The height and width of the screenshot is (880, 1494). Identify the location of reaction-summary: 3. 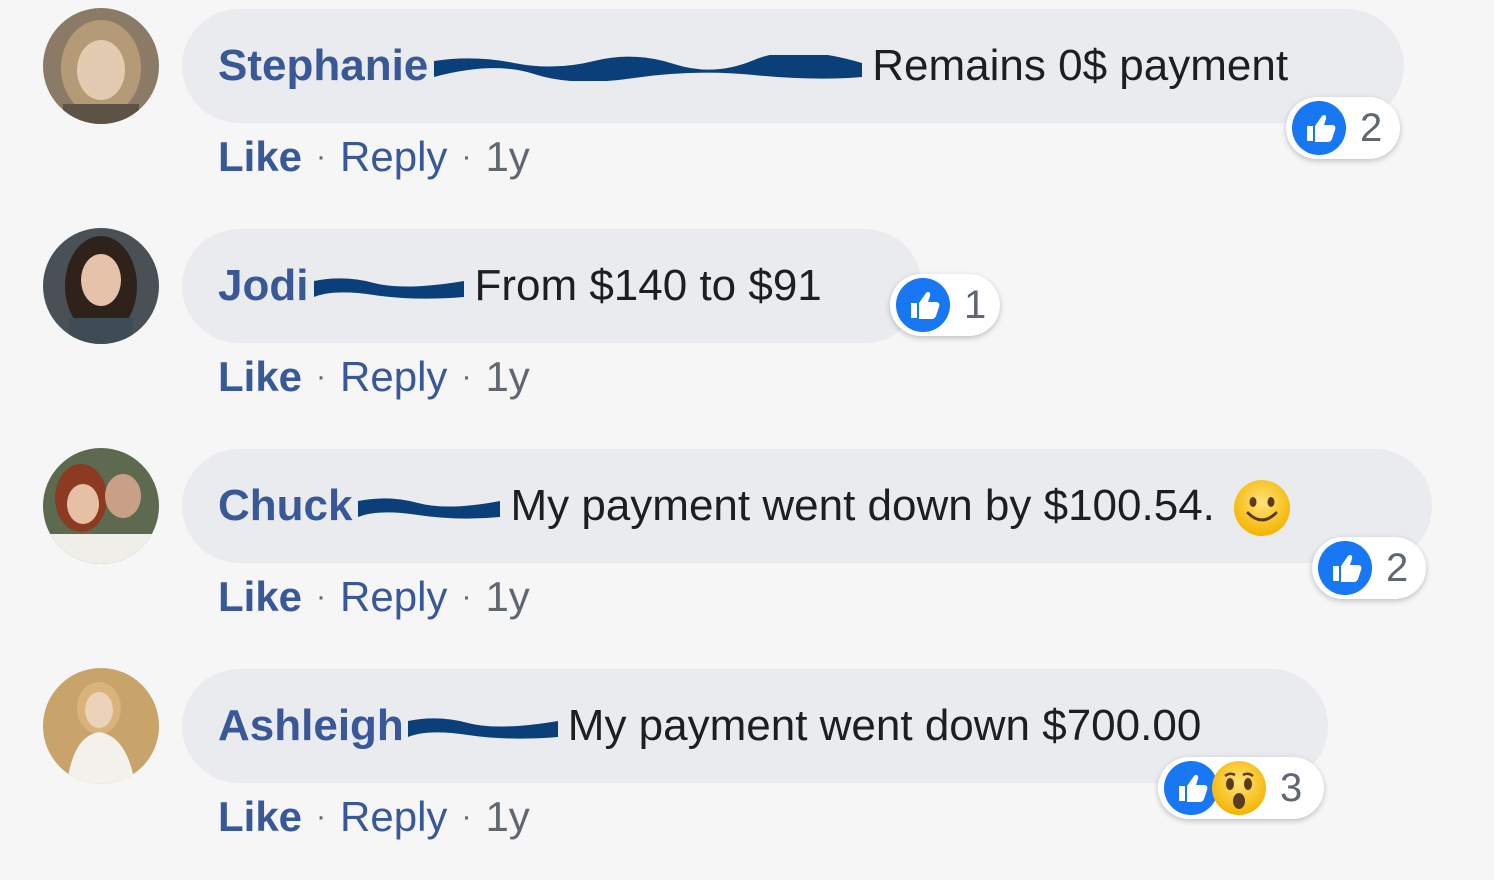
(1241, 788).